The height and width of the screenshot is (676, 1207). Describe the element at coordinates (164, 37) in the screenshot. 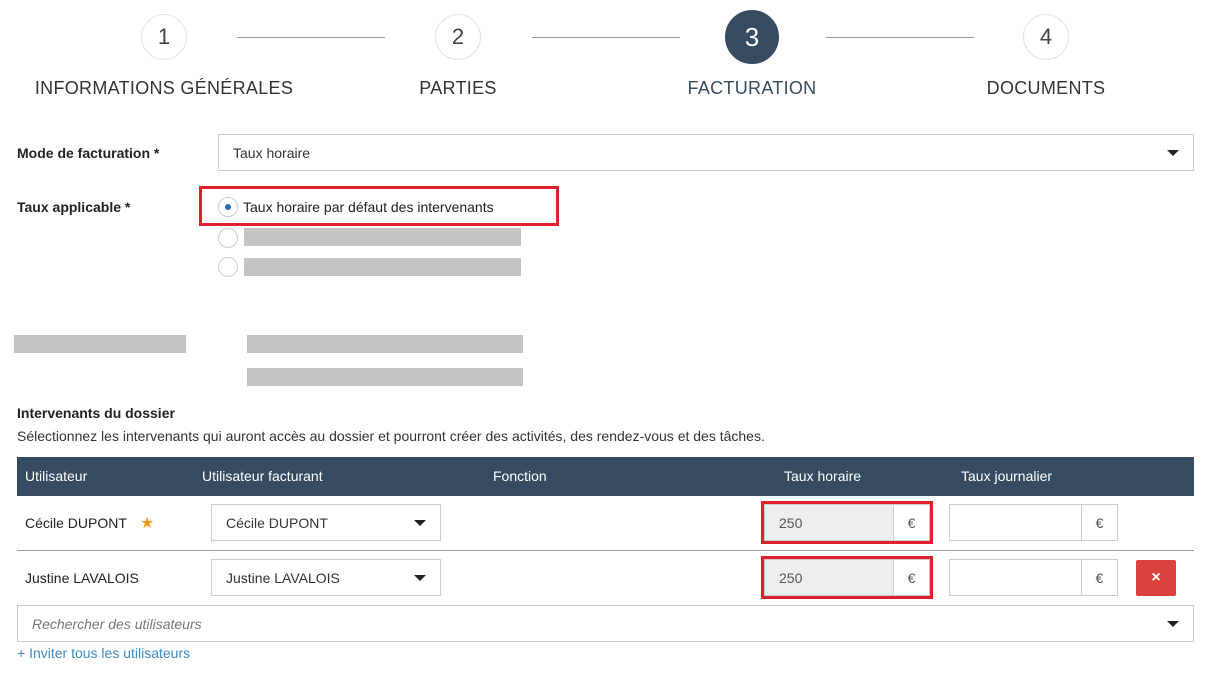

I see `step-number: 1` at that location.